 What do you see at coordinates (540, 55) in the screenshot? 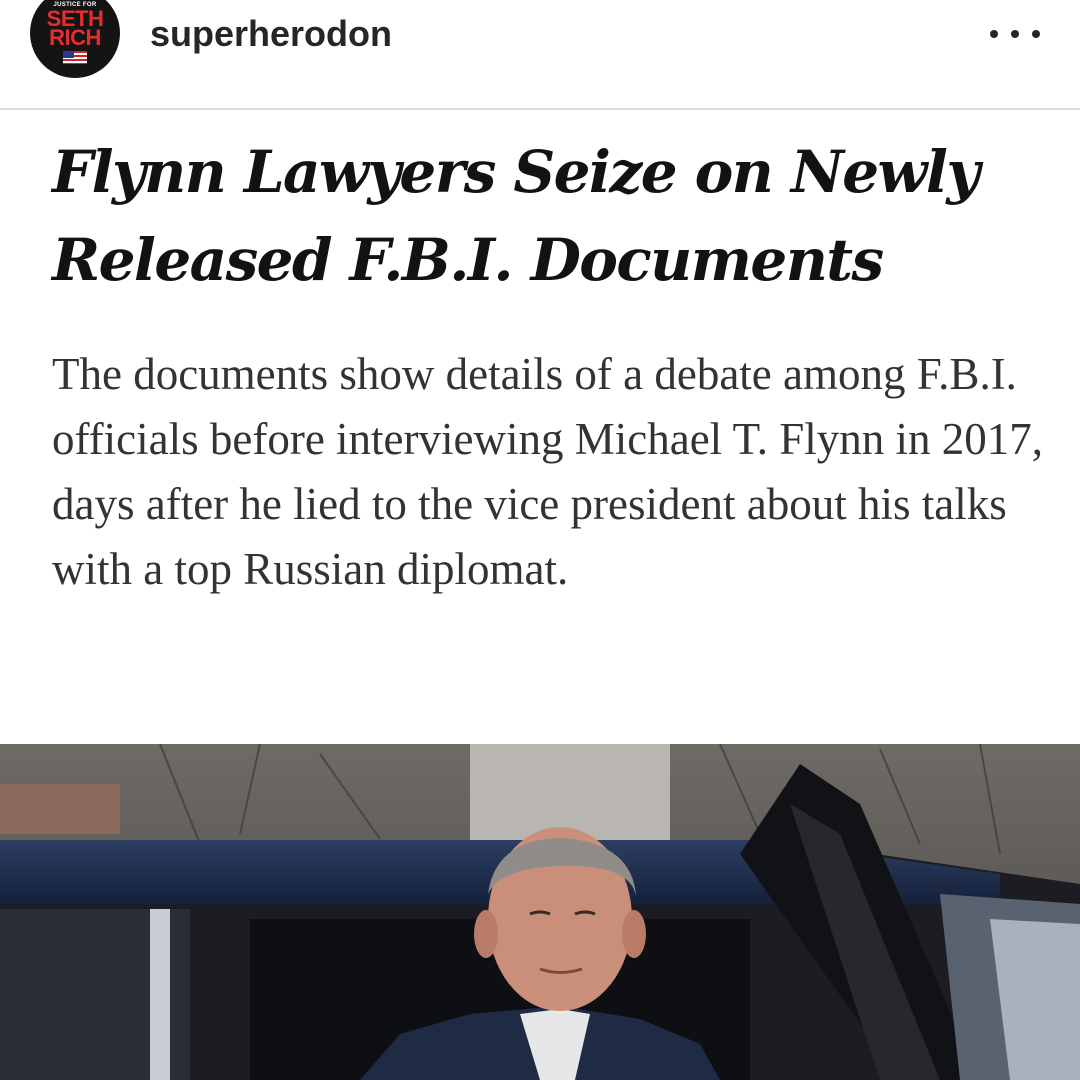
I see `post-header: JUSTICE FOR SETH RICH superherodon` at bounding box center [540, 55].